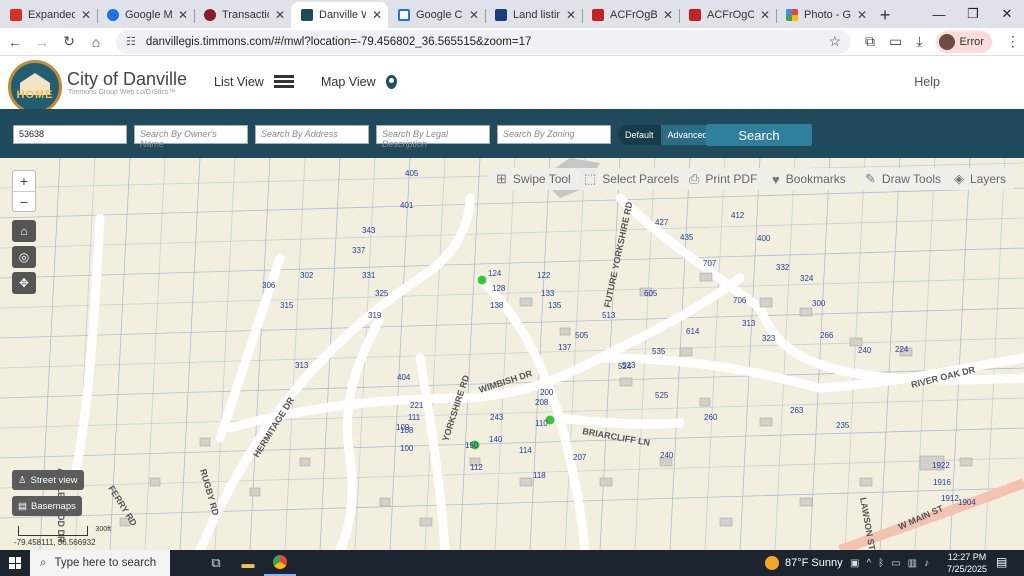  I want to click on address-search-input: Search By Address, so click(312, 134).